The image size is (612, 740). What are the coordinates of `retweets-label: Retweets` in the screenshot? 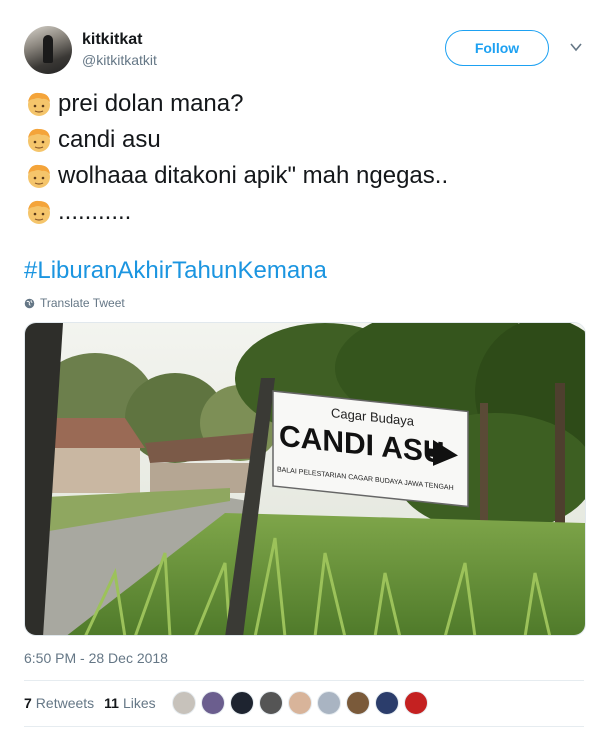 It's located at (65, 703).